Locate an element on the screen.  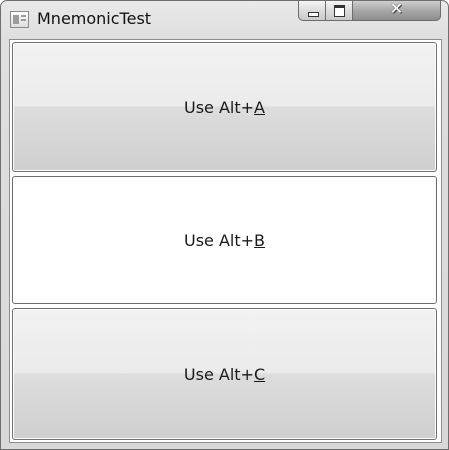
maximize-icon is located at coordinates (339, 11).